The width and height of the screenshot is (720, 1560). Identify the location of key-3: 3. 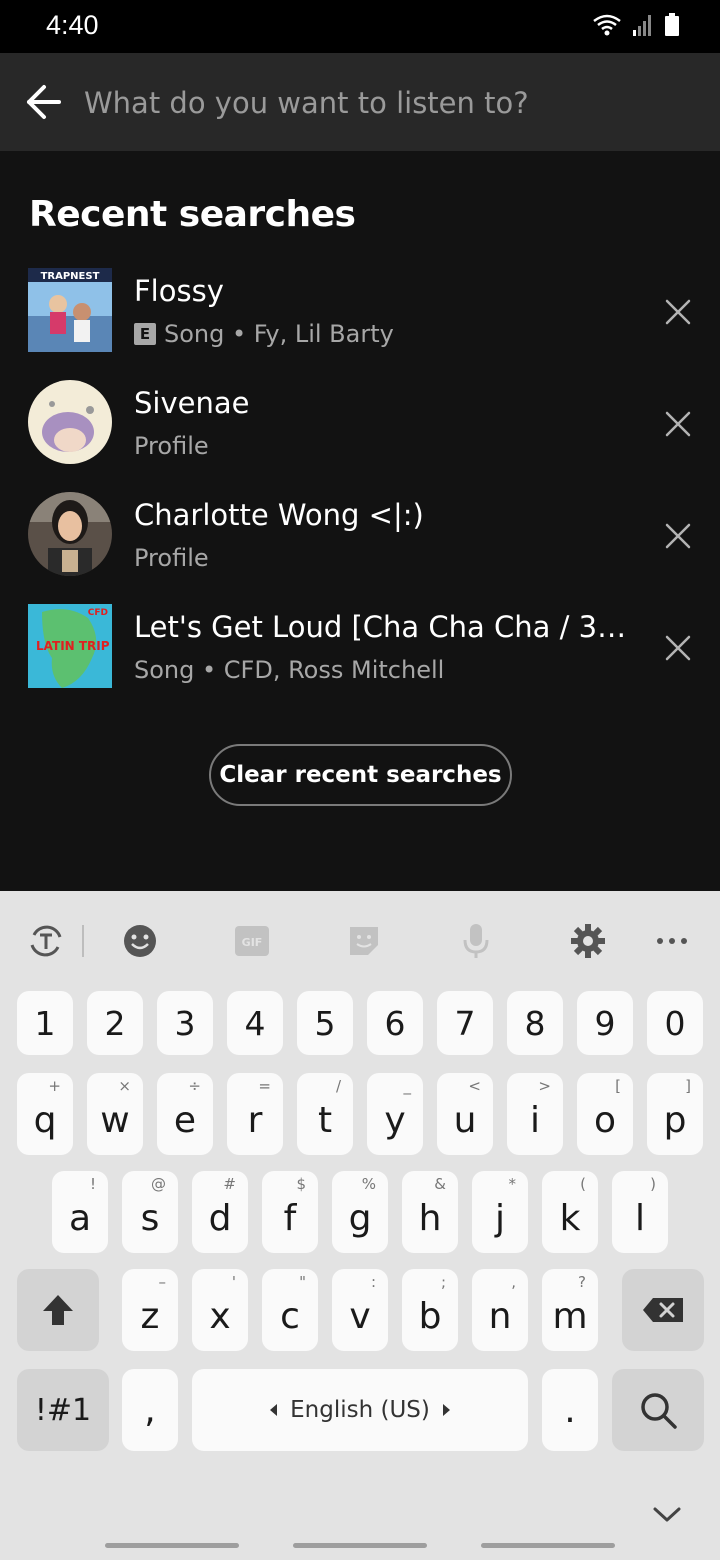
(185, 1023).